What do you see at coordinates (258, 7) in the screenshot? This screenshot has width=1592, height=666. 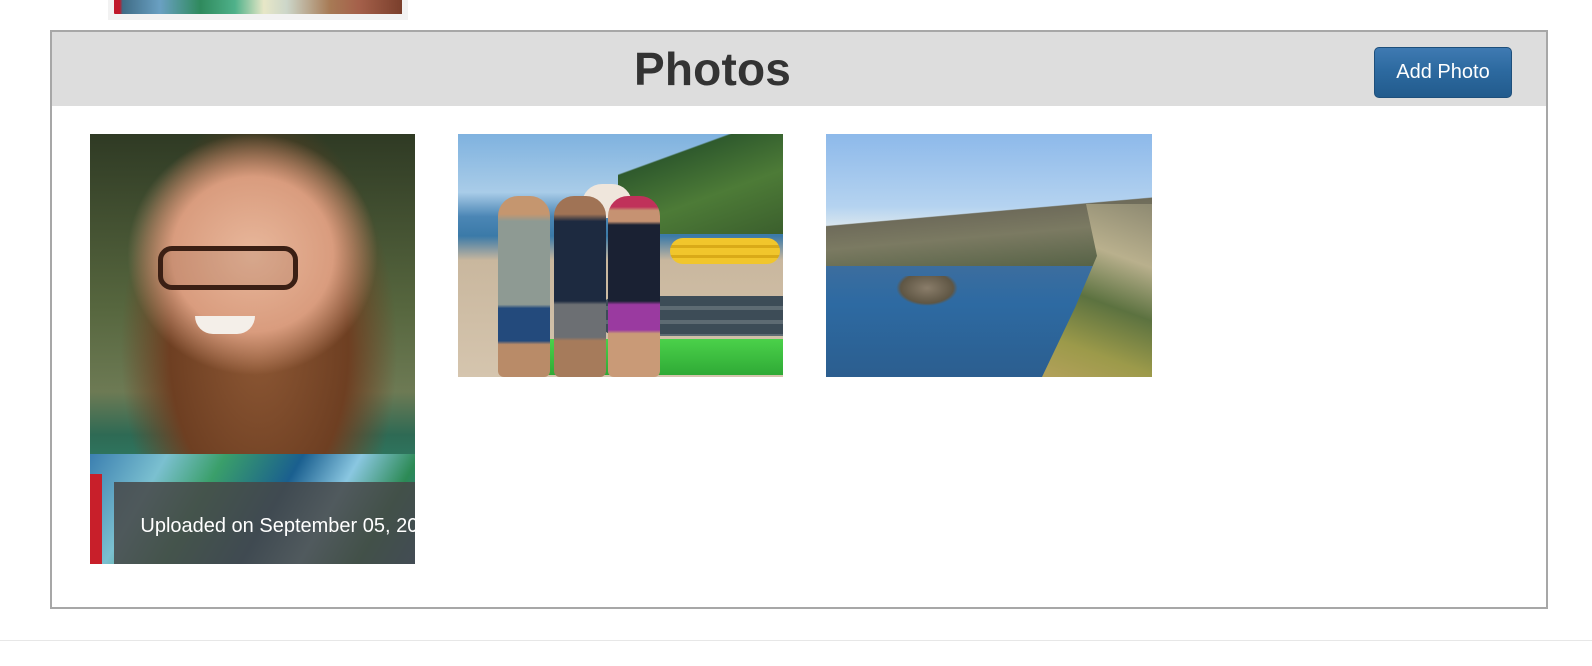 I see `profile-image-thumbnail` at bounding box center [258, 7].